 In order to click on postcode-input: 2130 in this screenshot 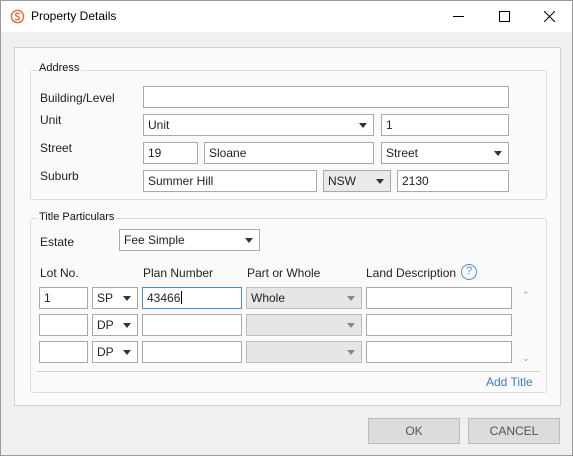, I will do `click(453, 181)`.